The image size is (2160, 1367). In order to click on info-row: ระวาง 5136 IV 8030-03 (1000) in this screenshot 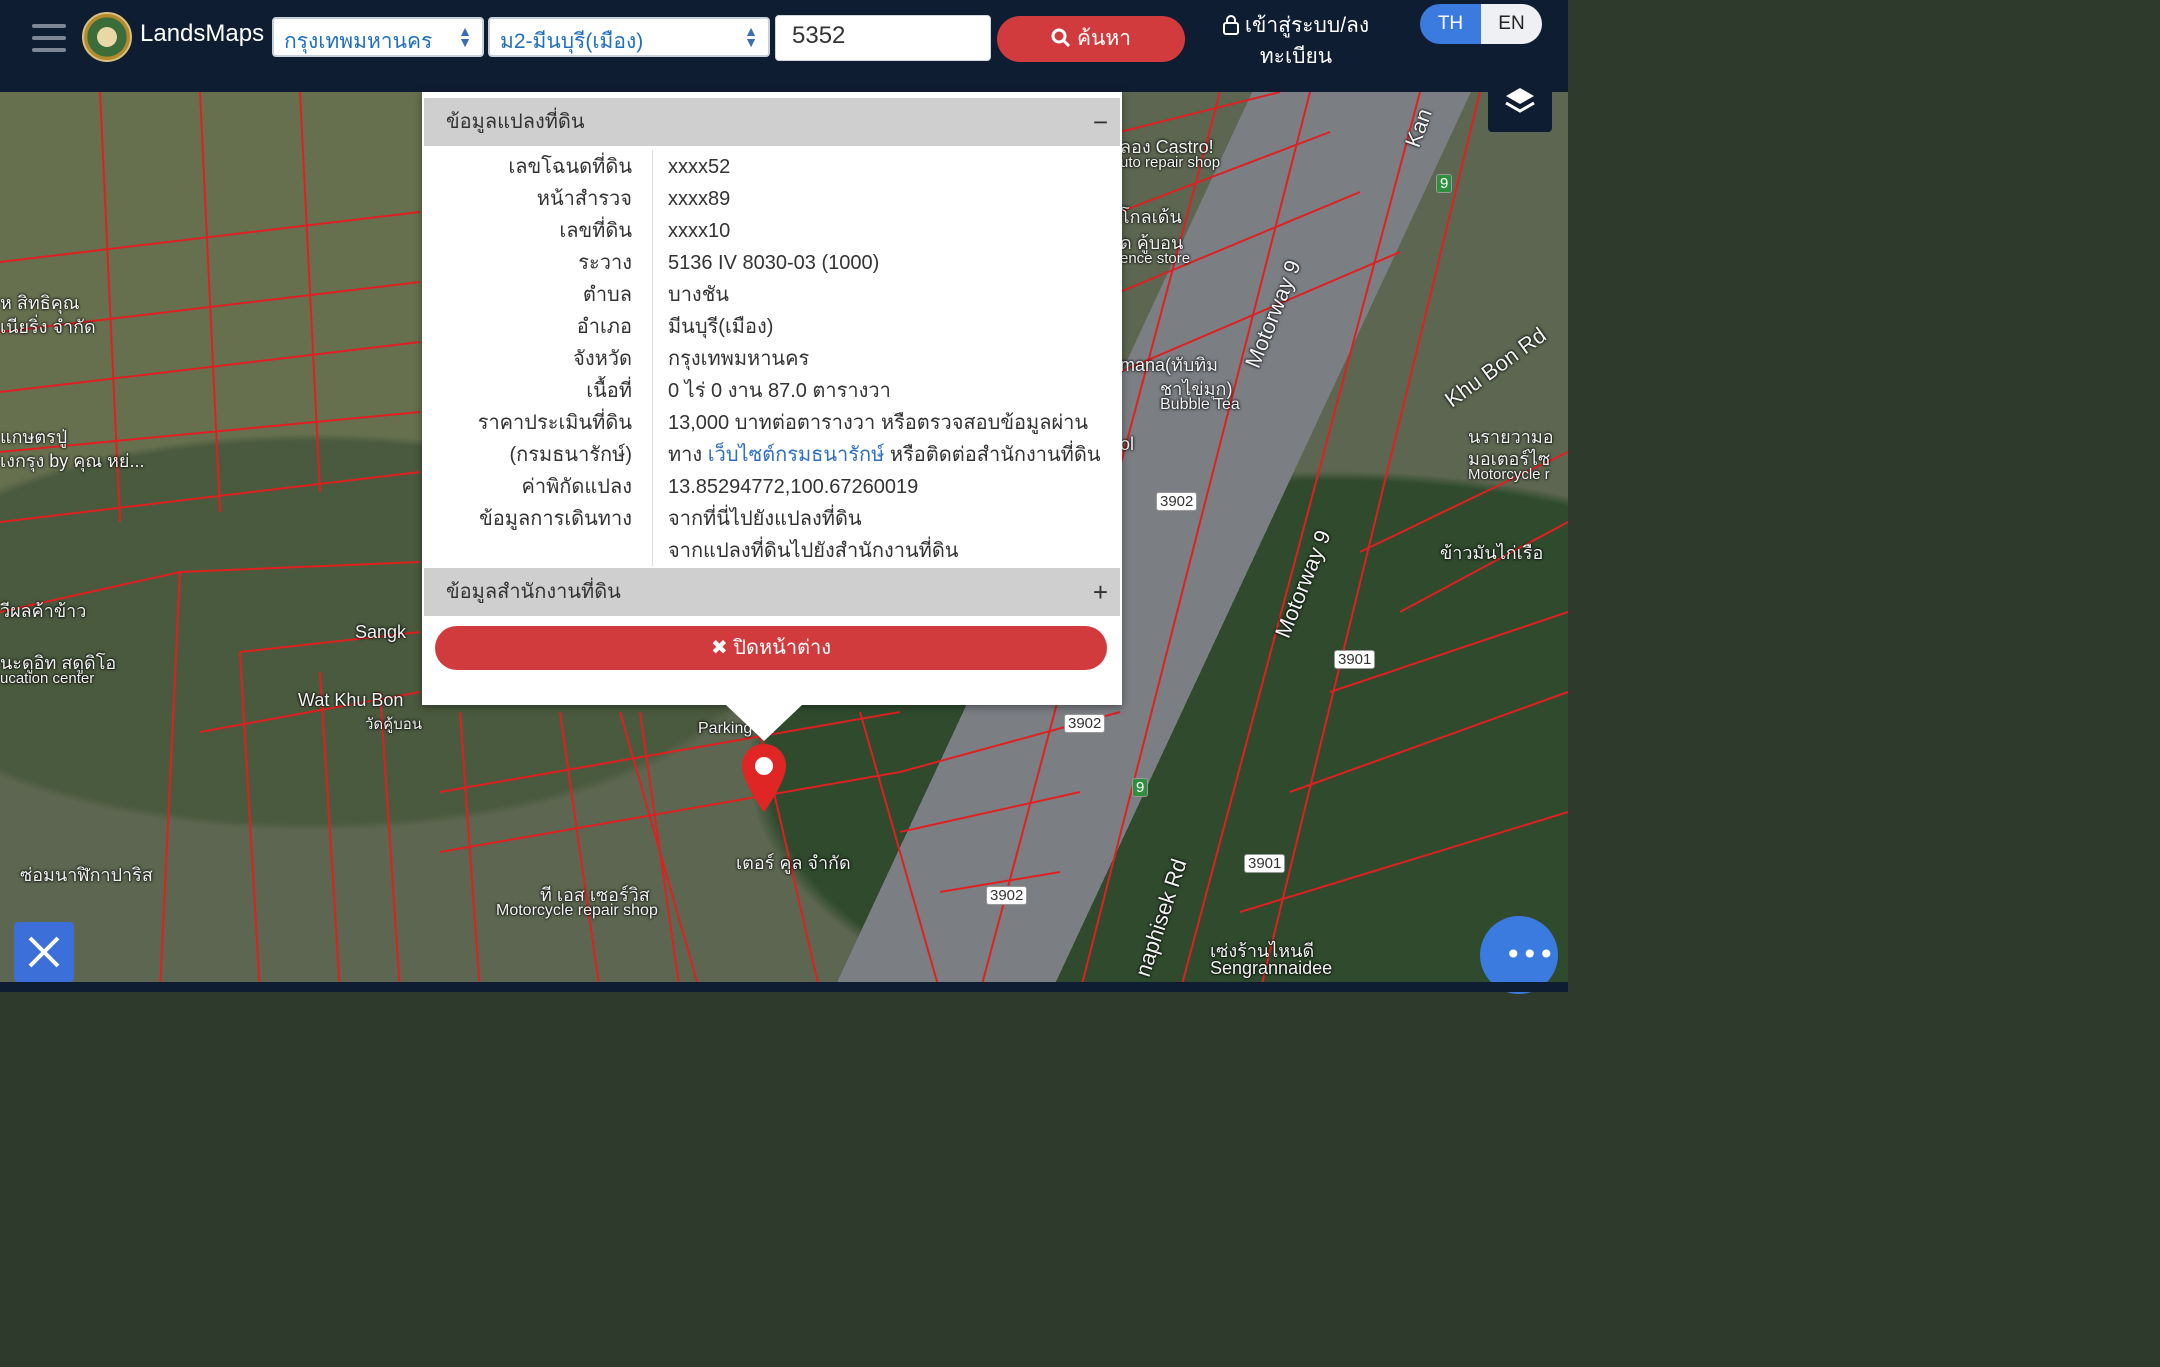, I will do `click(770, 263)`.